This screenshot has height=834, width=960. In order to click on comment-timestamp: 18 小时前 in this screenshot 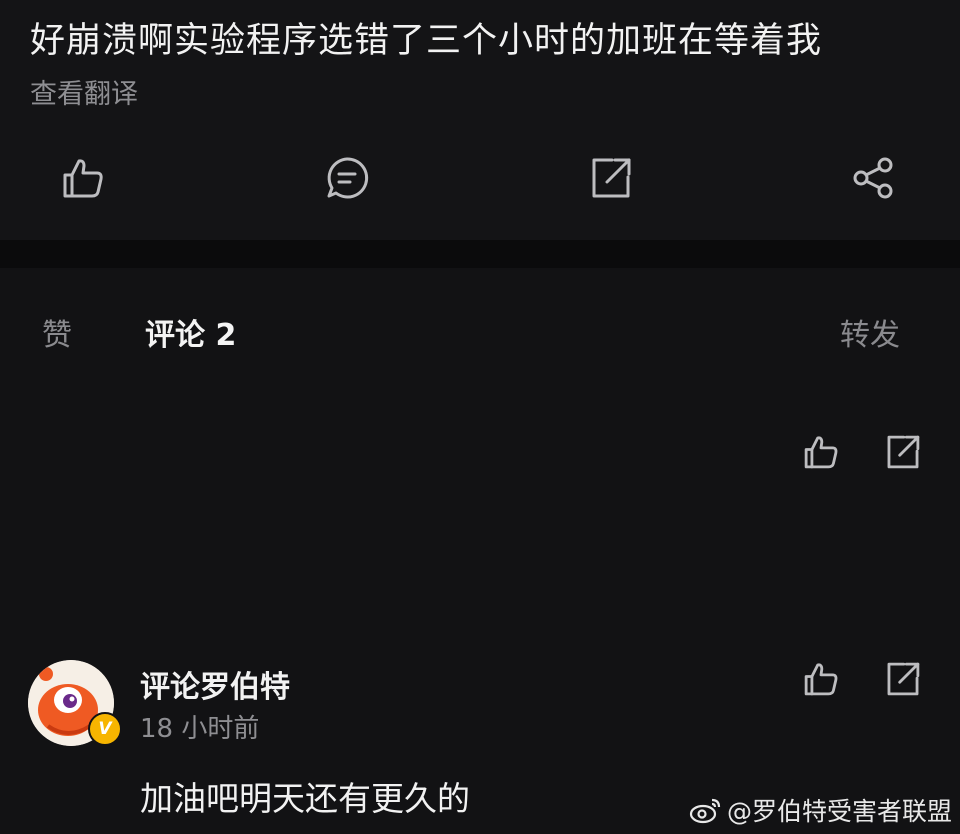, I will do `click(200, 729)`.